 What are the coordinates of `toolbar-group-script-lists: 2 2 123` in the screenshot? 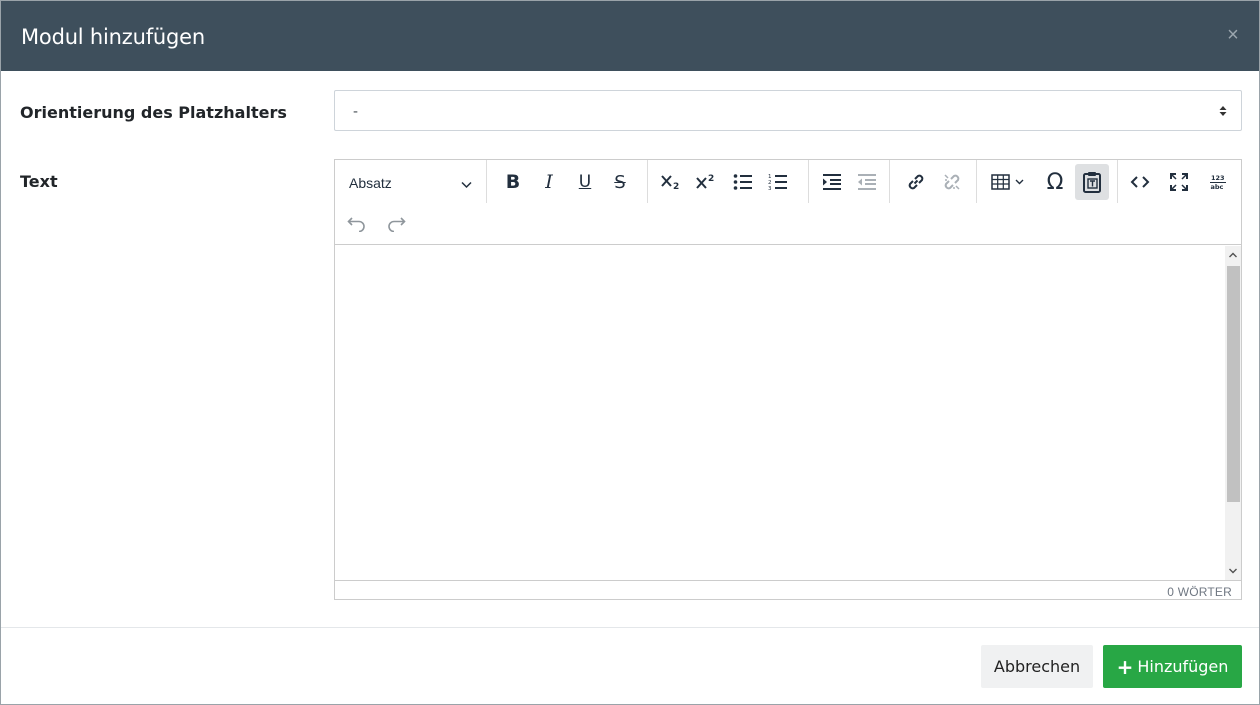 It's located at (729, 181).